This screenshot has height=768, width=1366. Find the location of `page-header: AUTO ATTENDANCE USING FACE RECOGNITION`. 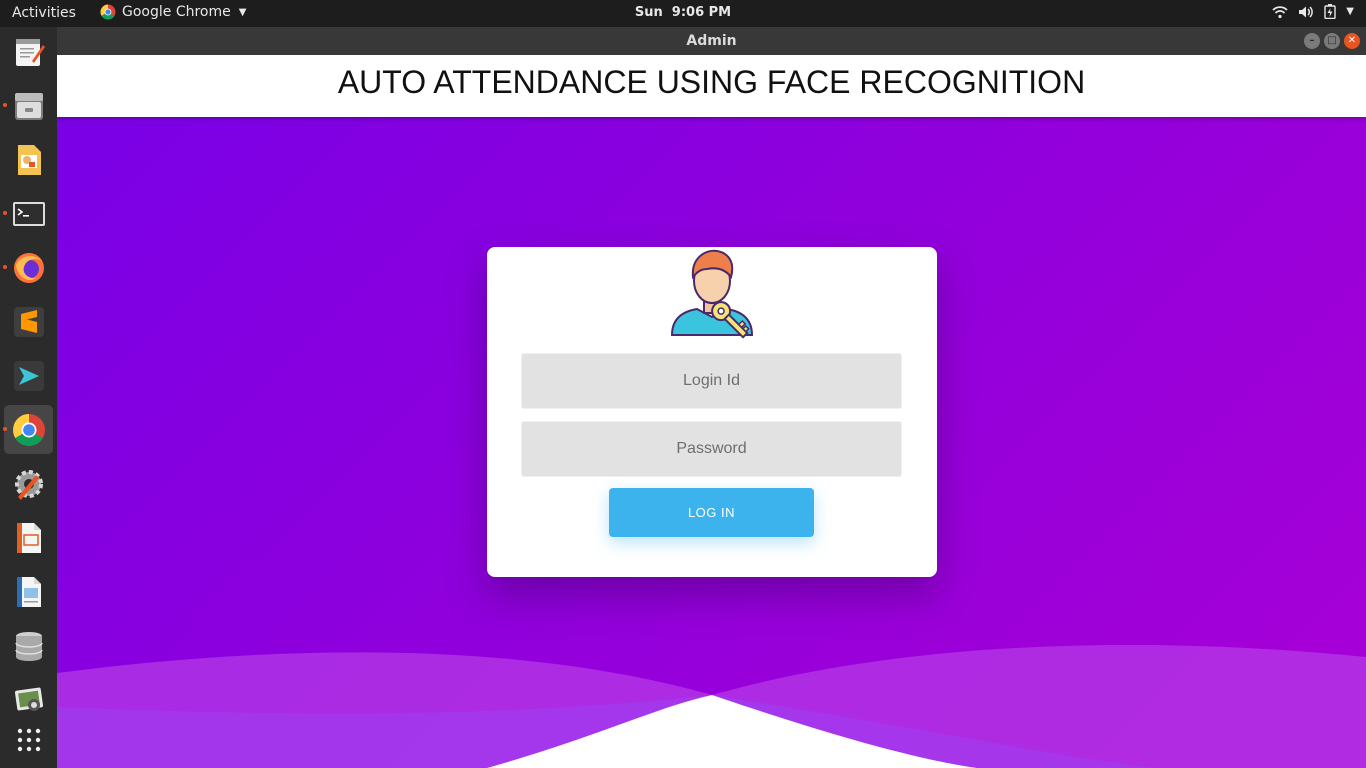

page-header: AUTO ATTENDANCE USING FACE RECOGNITION is located at coordinates (711, 86).